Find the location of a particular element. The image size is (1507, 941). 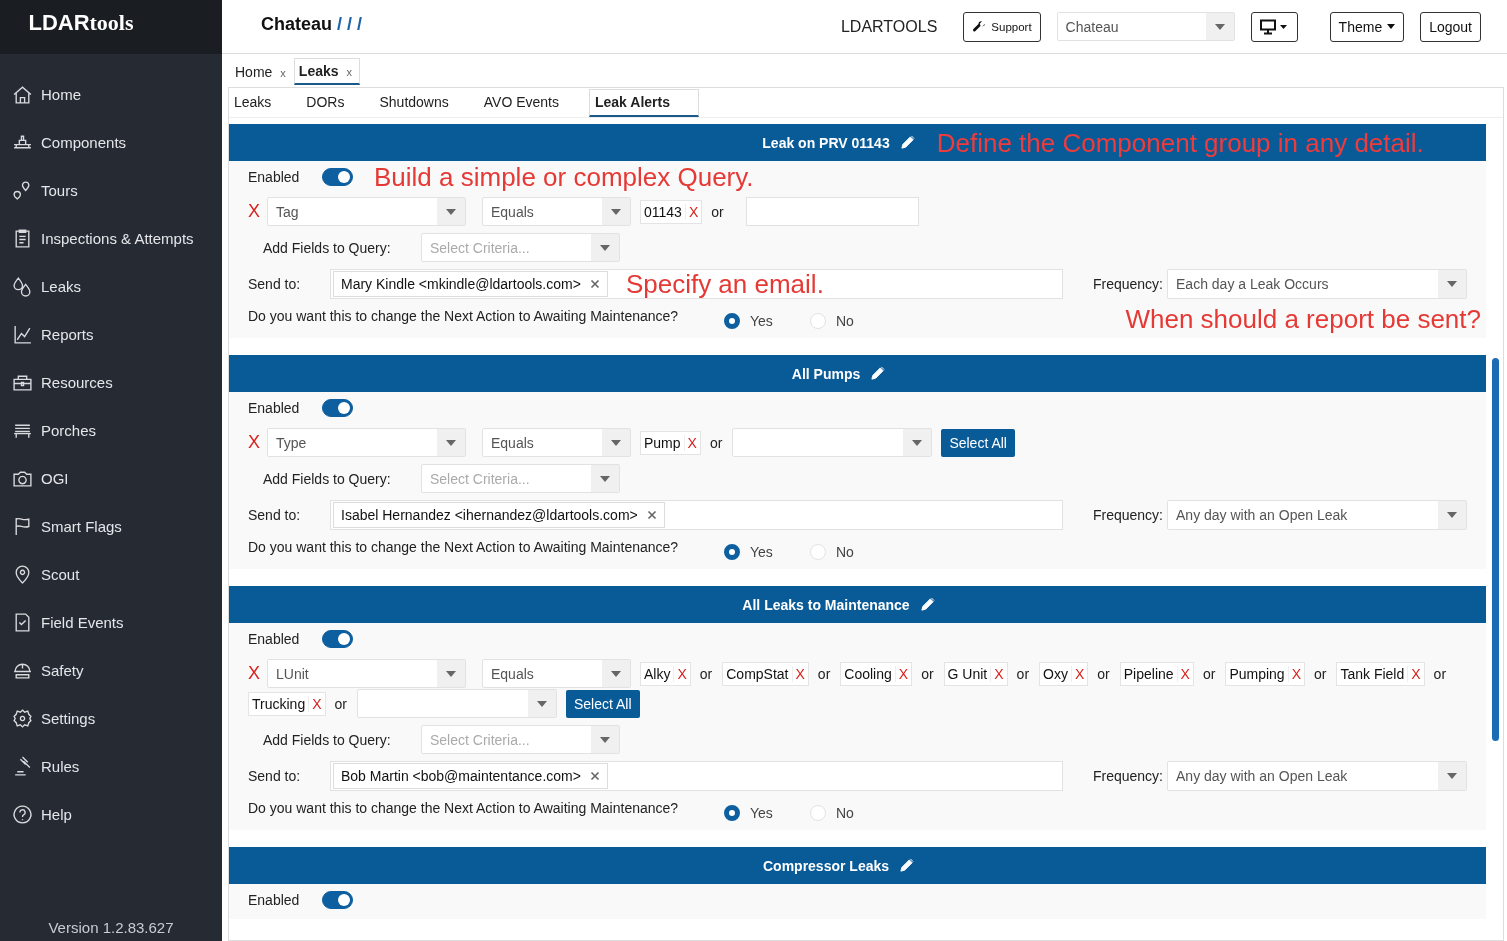

sidebar-item: Safety is located at coordinates (111, 670).